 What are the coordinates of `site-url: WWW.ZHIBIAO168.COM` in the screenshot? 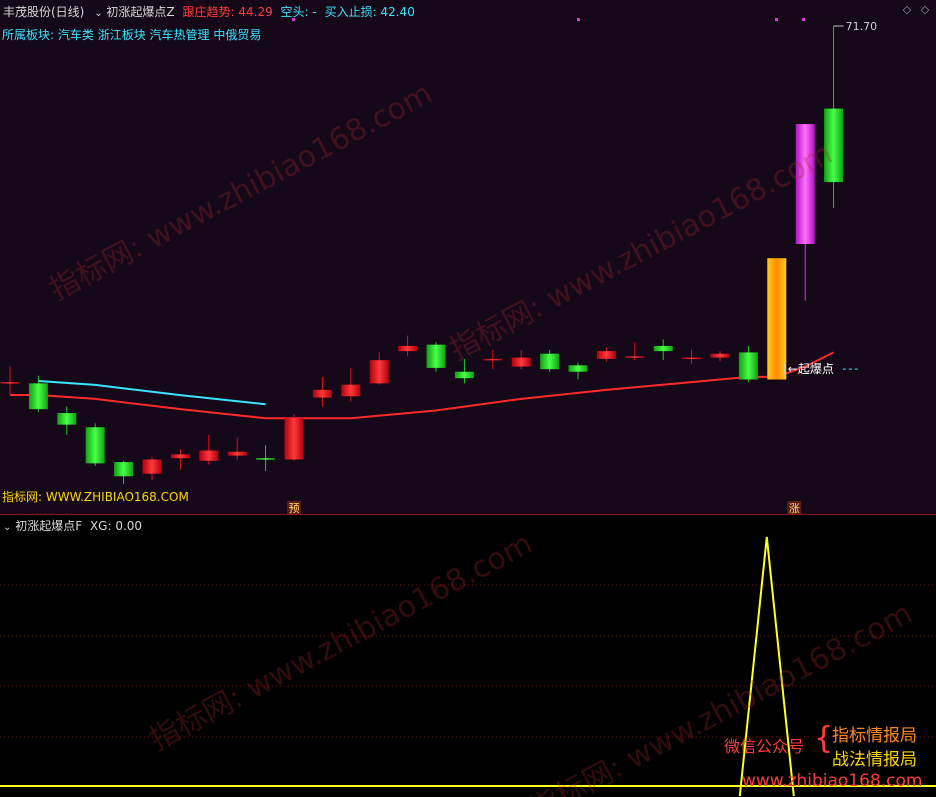 It's located at (117, 497).